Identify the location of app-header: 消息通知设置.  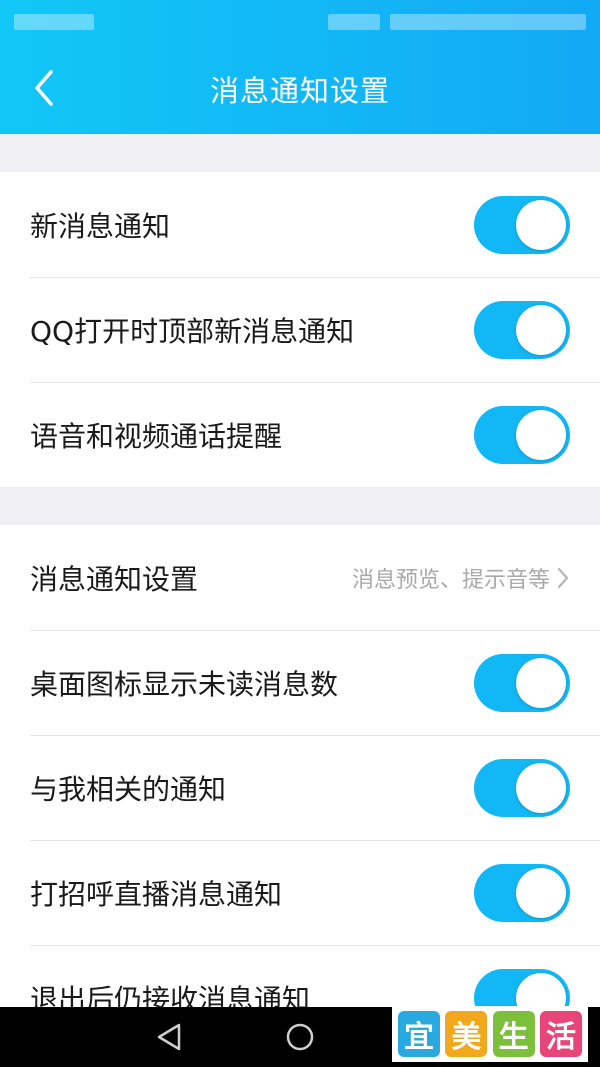
(300, 67).